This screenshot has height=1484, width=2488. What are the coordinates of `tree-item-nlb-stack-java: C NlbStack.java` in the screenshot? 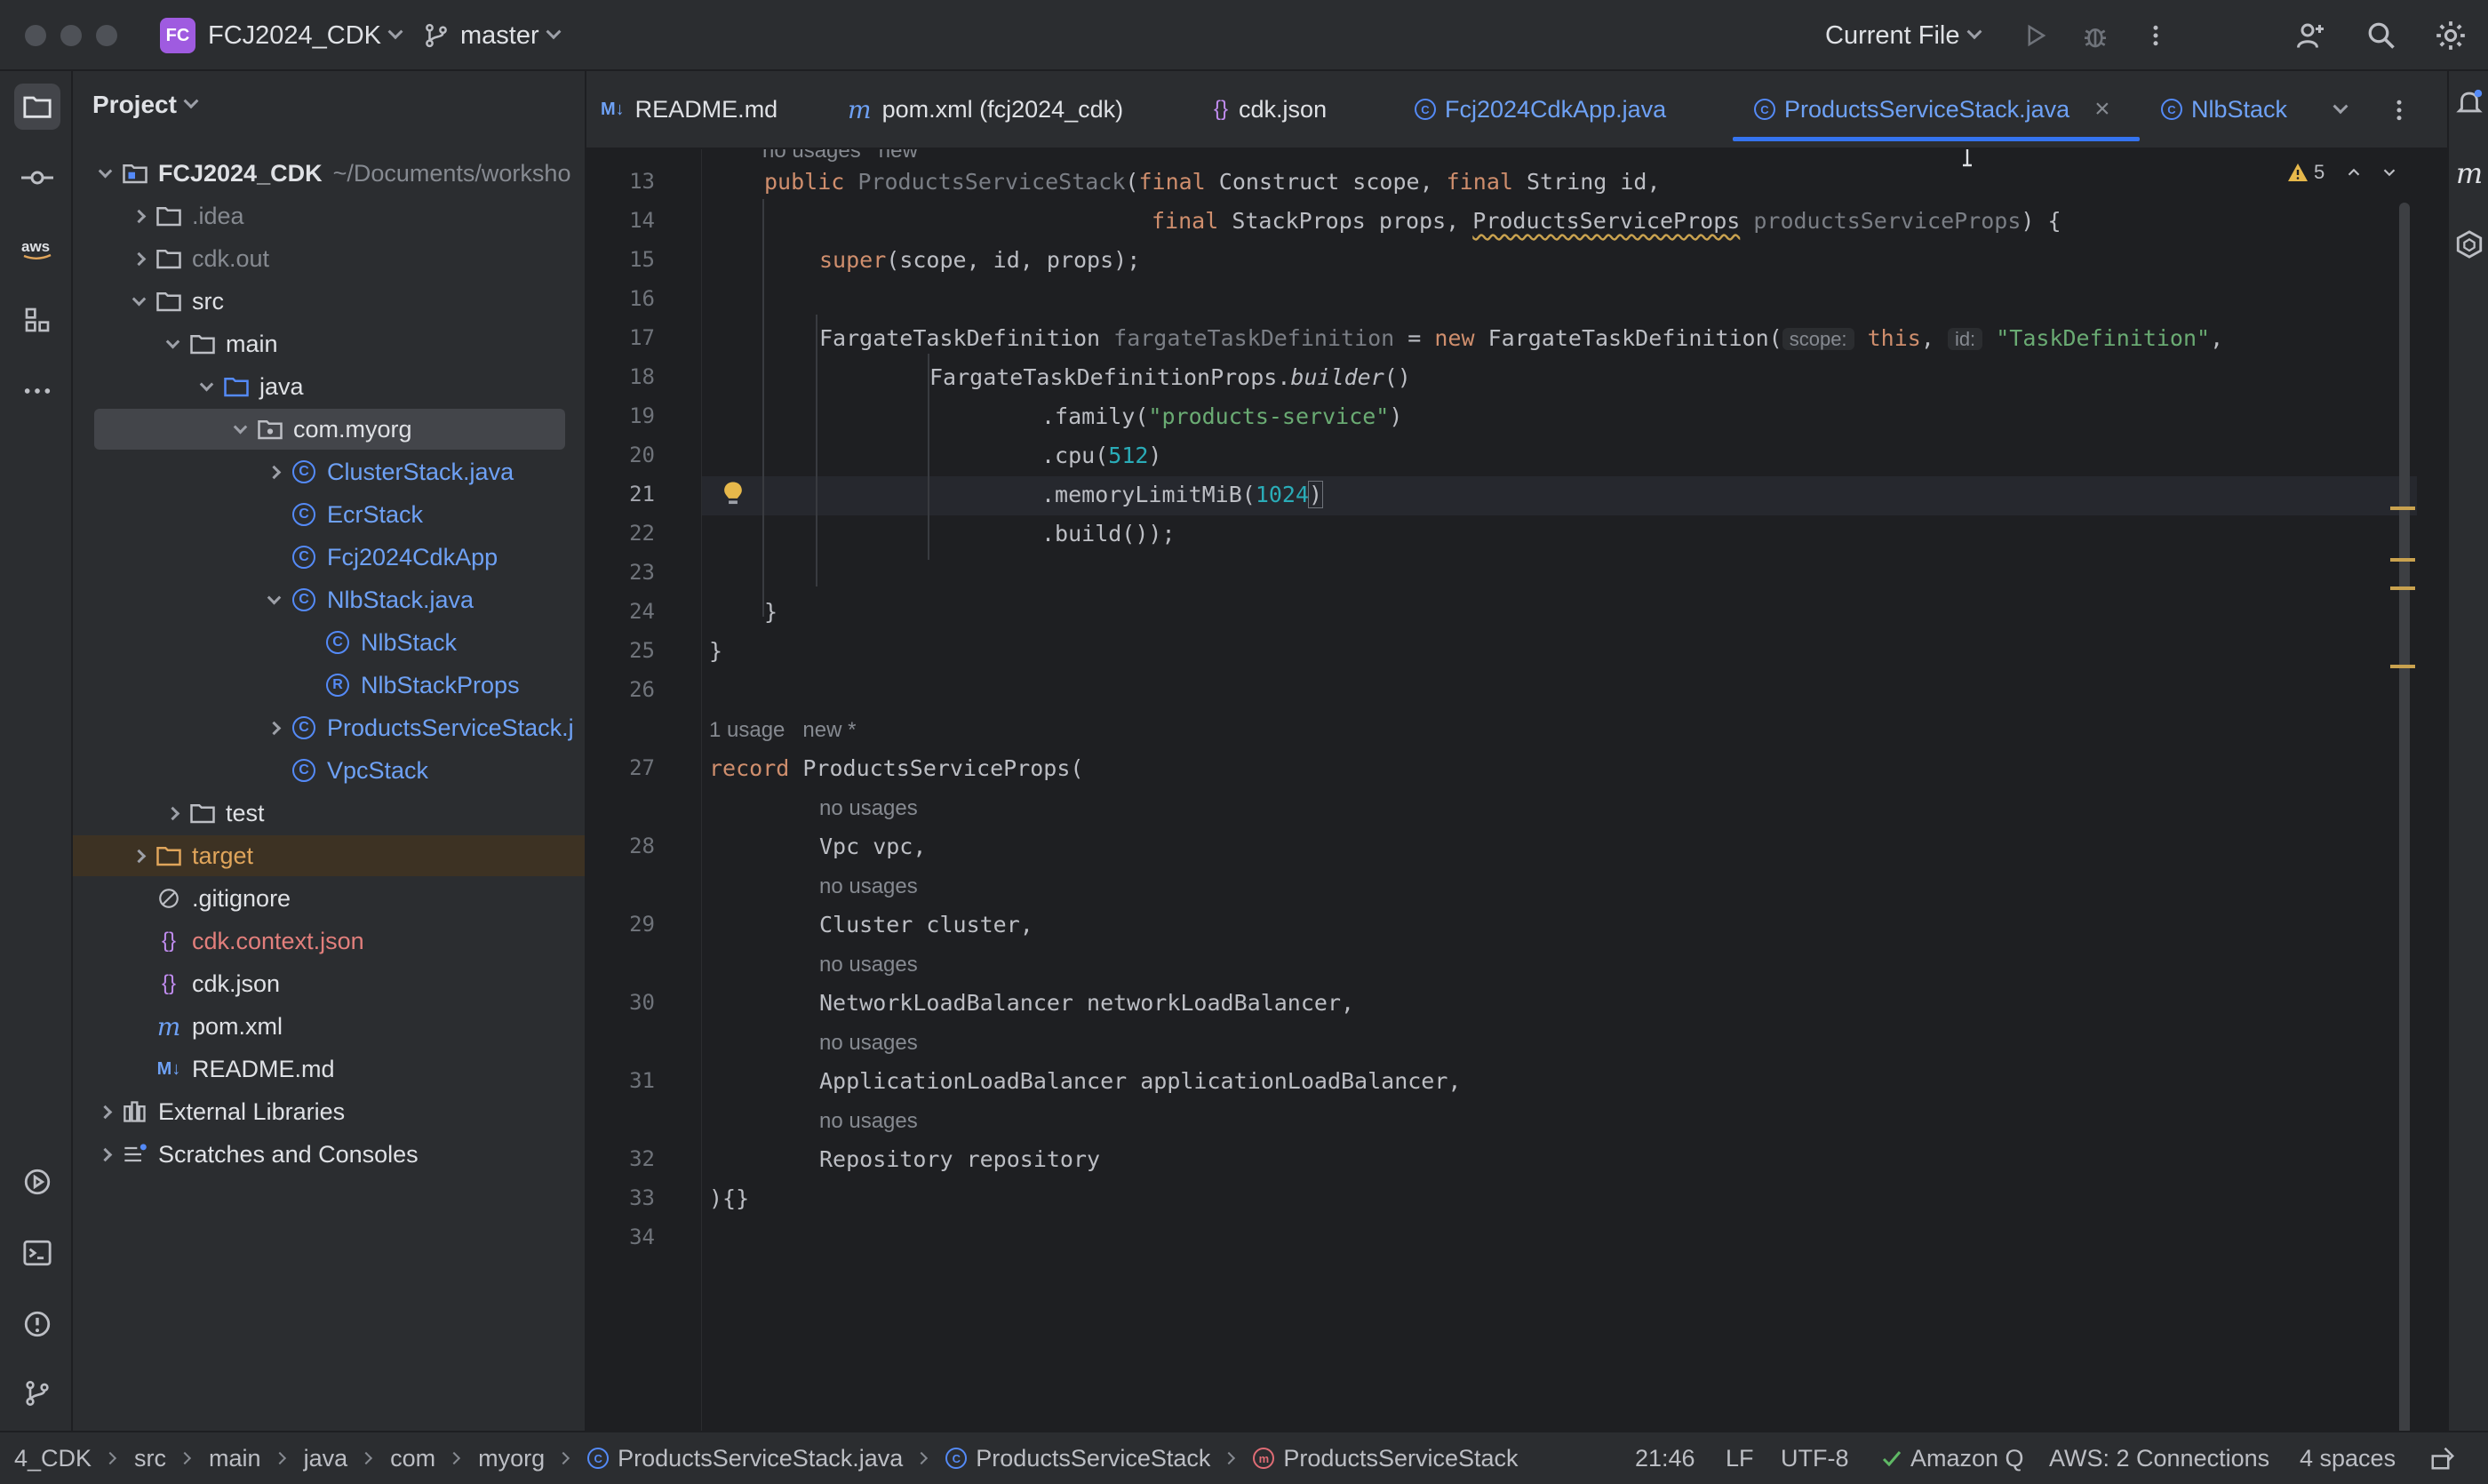 It's located at (329, 600).